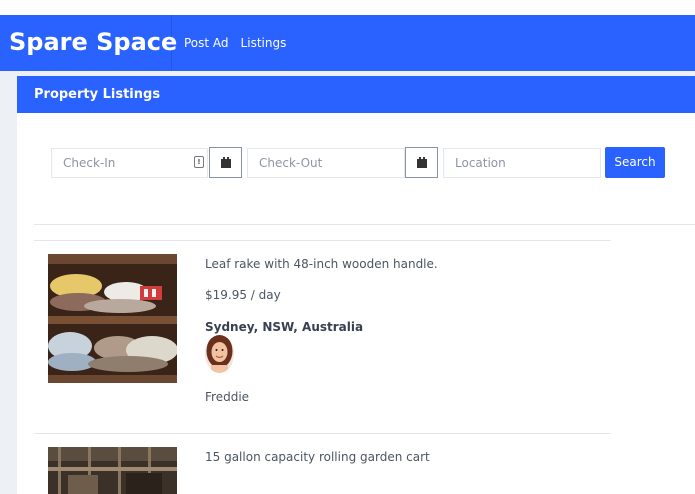 The image size is (695, 494). Describe the element at coordinates (635, 162) in the screenshot. I see `search-button: Search` at that location.